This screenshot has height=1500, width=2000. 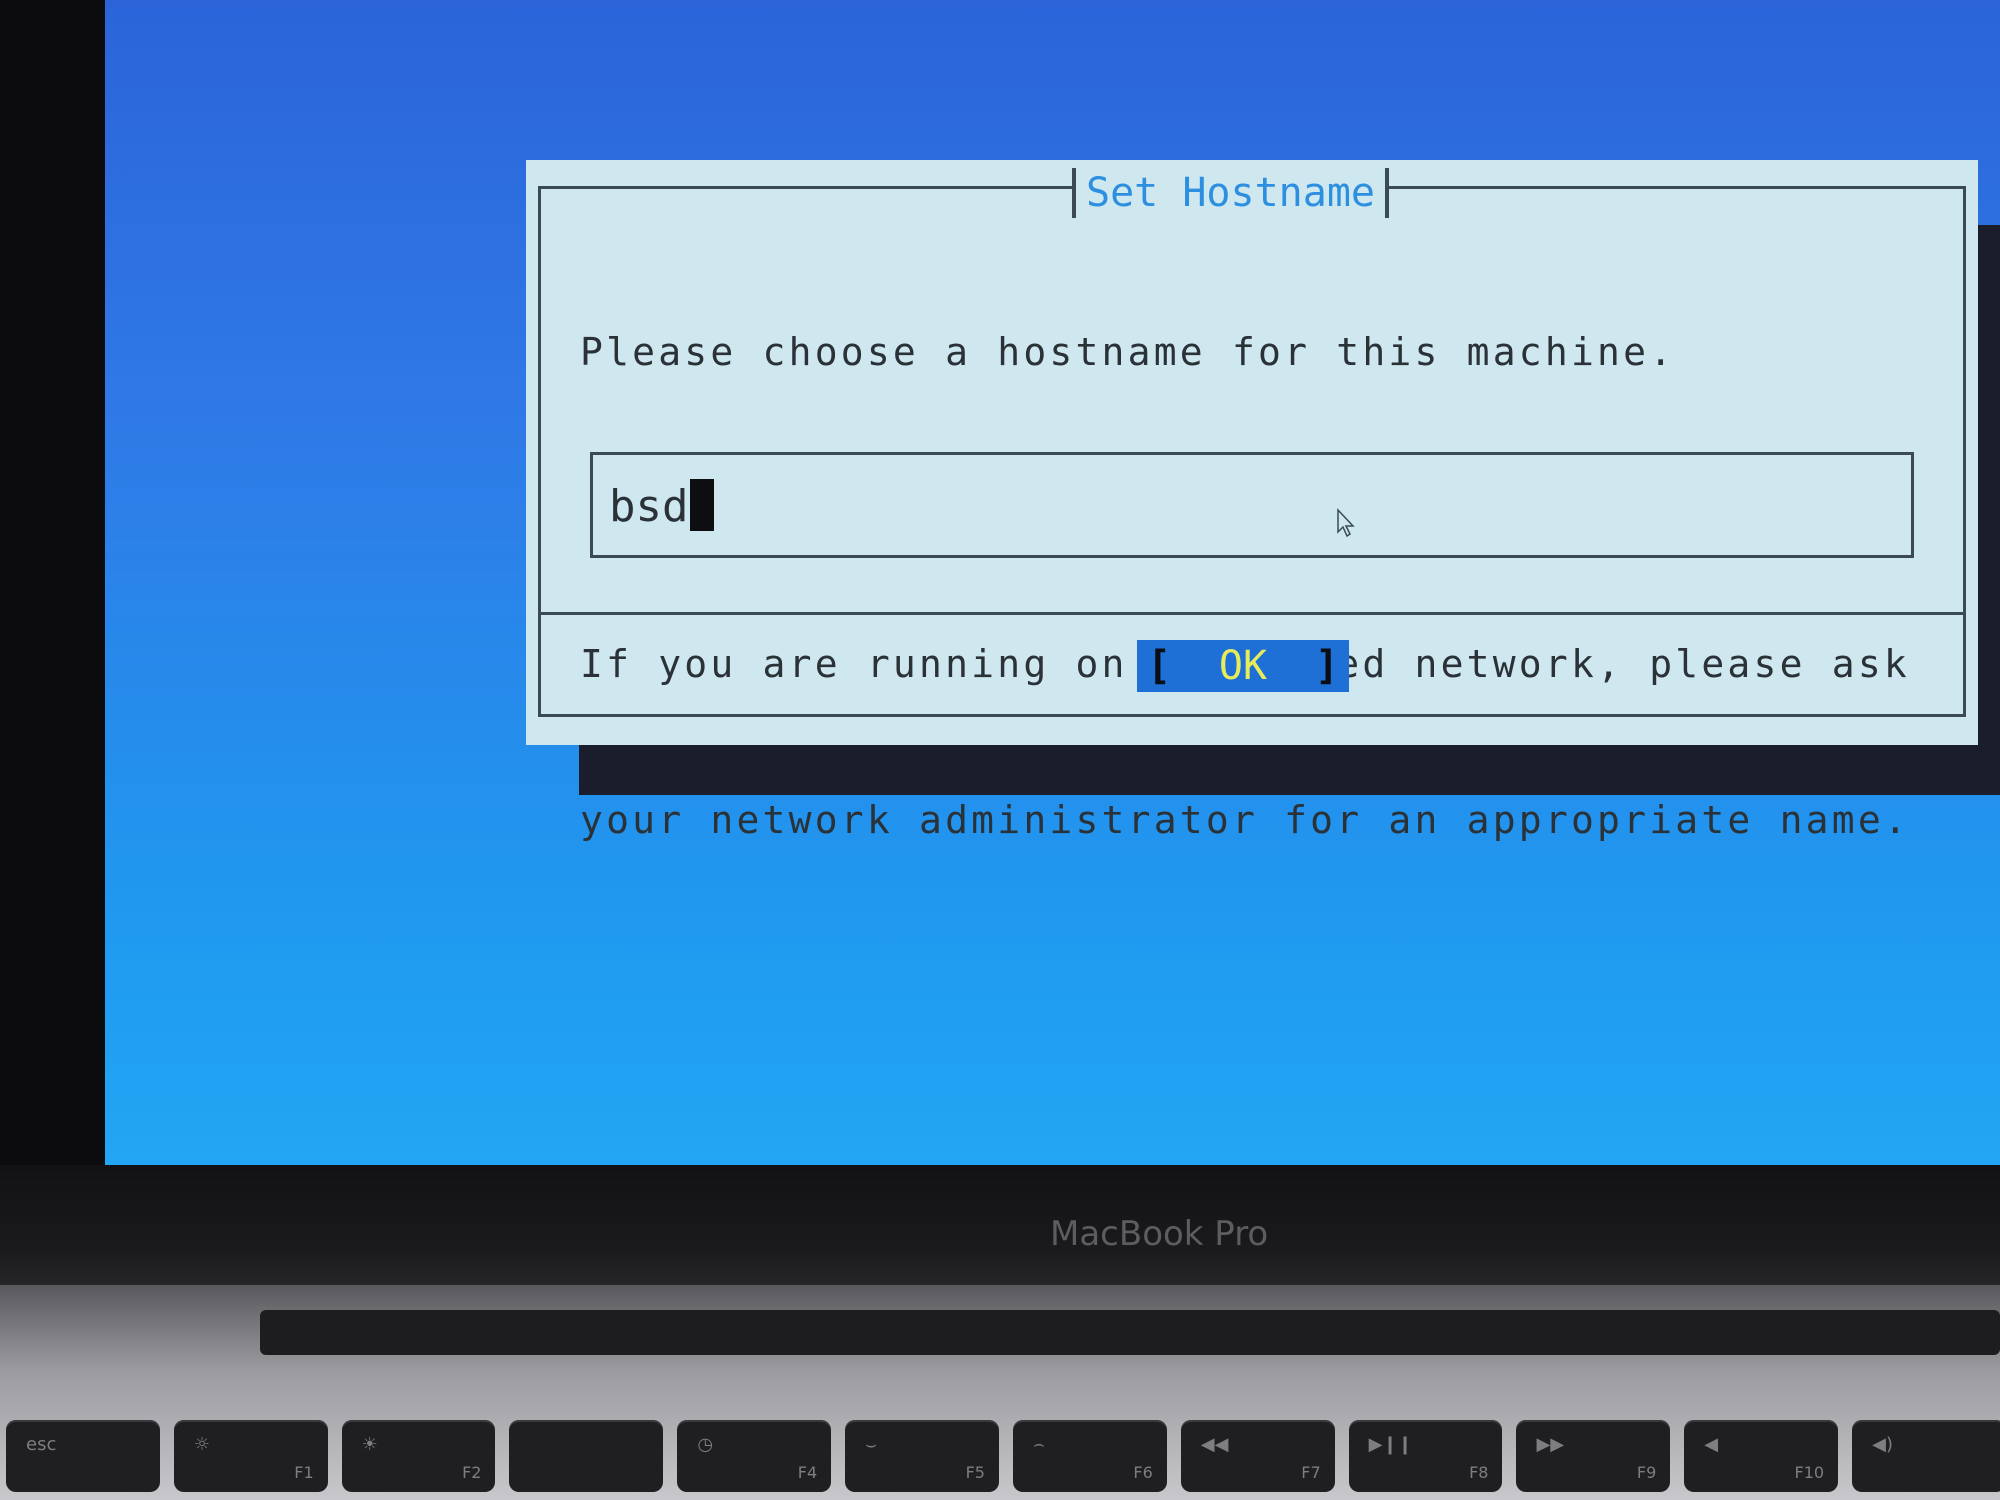 What do you see at coordinates (1214, 1444) in the screenshot?
I see `rewind-icon: ◀◀` at bounding box center [1214, 1444].